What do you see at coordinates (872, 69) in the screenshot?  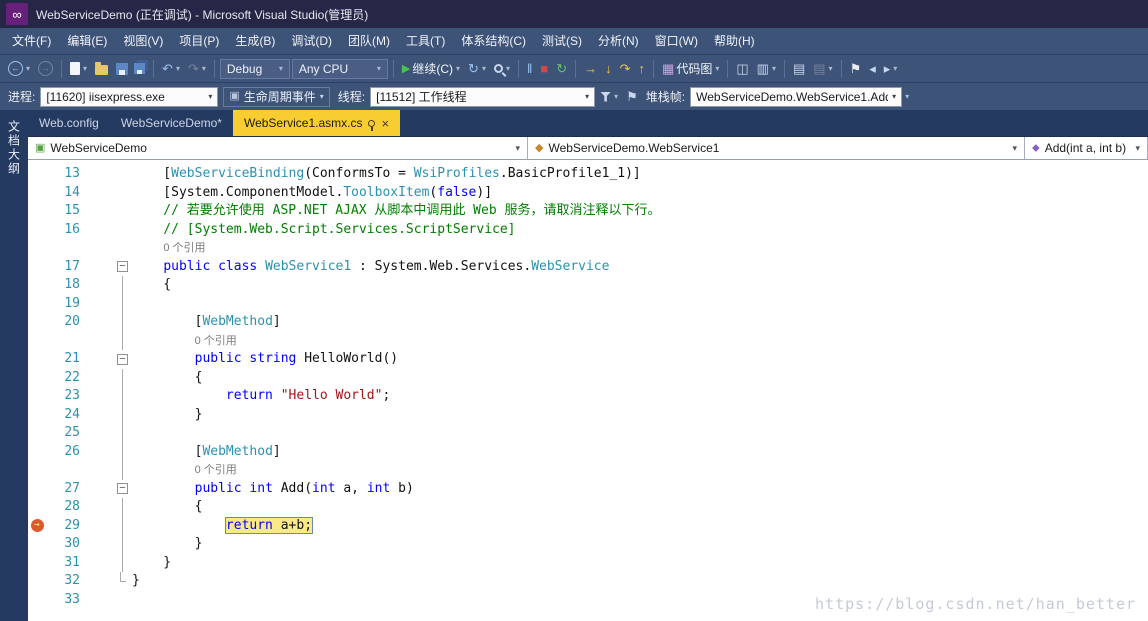 I see `prev-bookmark-icon: ◂` at bounding box center [872, 69].